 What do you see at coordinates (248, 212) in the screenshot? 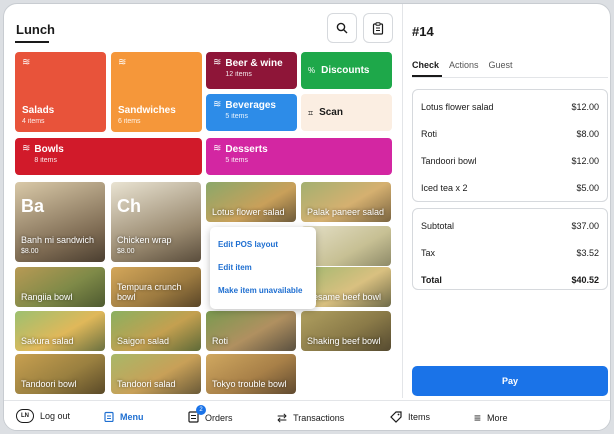
I see `product-name: Lotus flower salad` at bounding box center [248, 212].